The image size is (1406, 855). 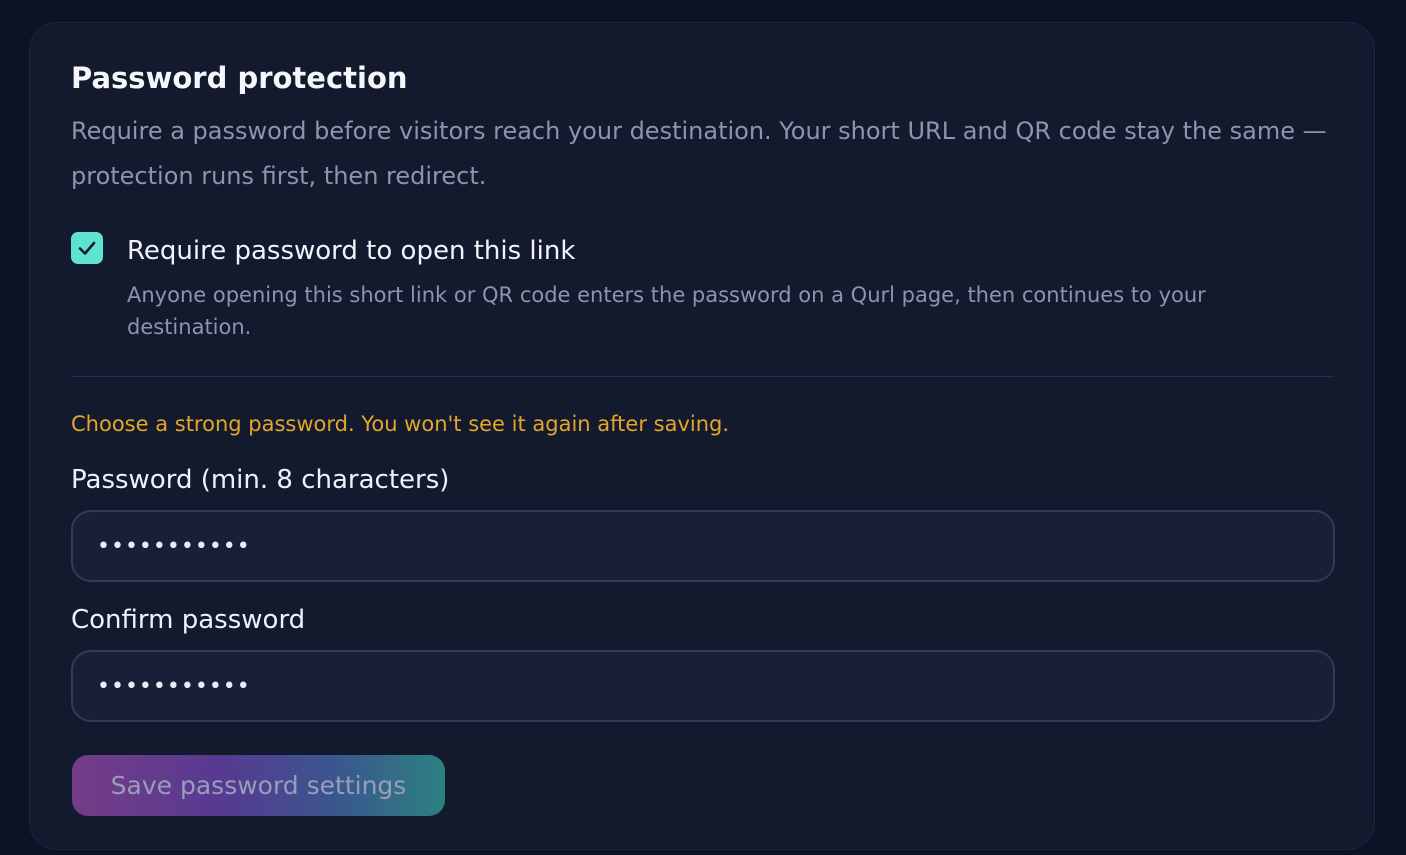 I want to click on confirm-password-input, so click(x=703, y=686).